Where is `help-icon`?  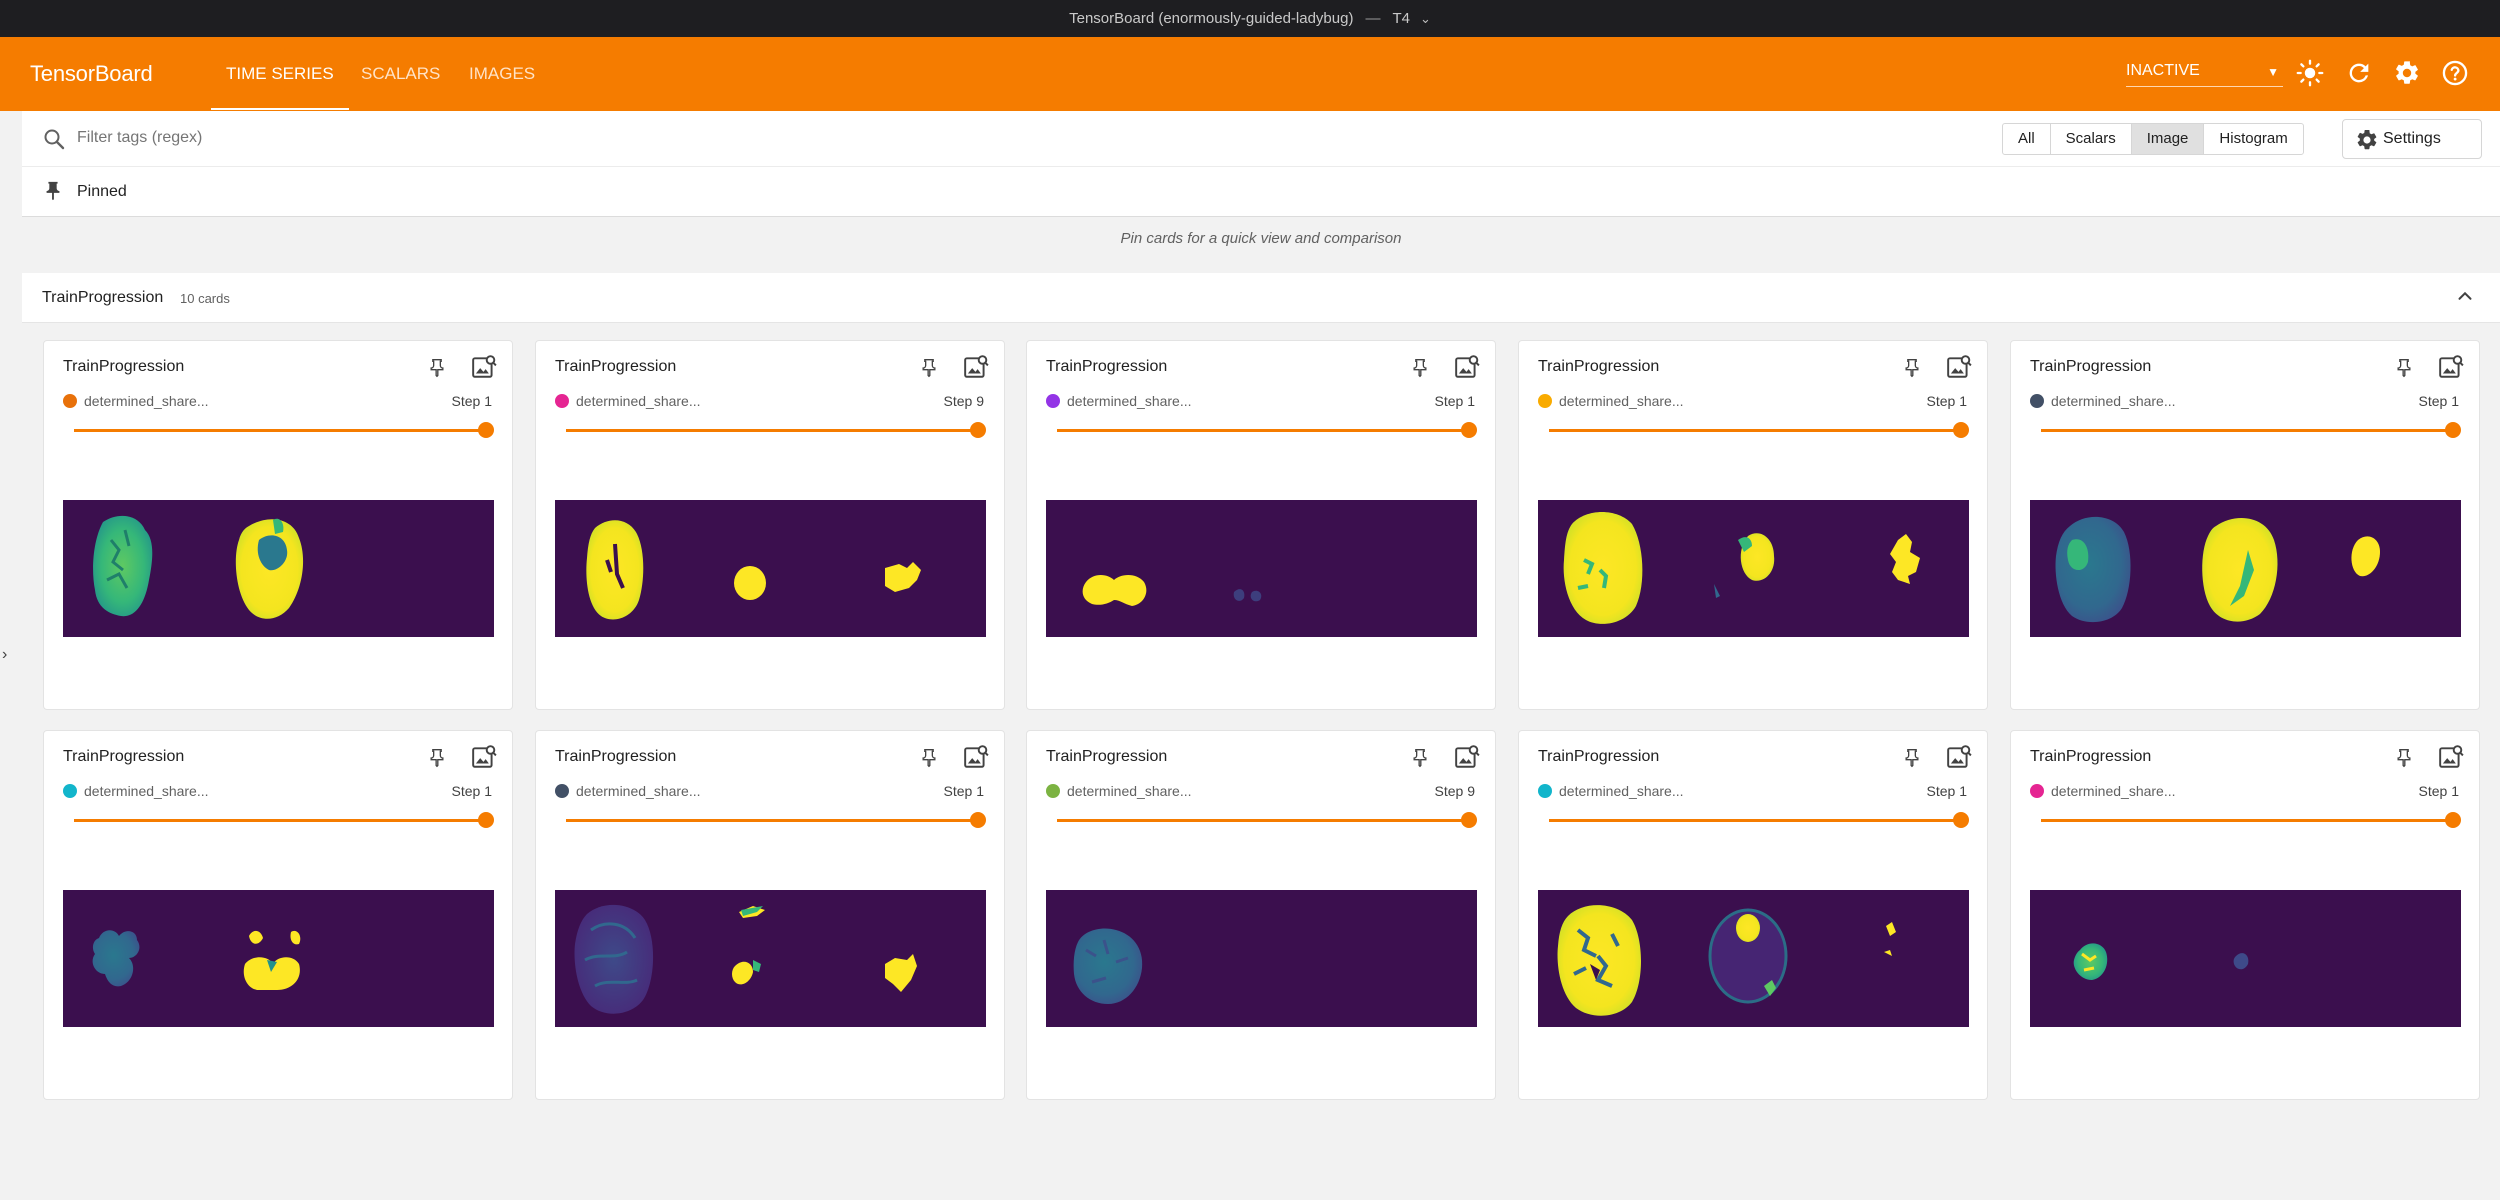 help-icon is located at coordinates (2455, 73).